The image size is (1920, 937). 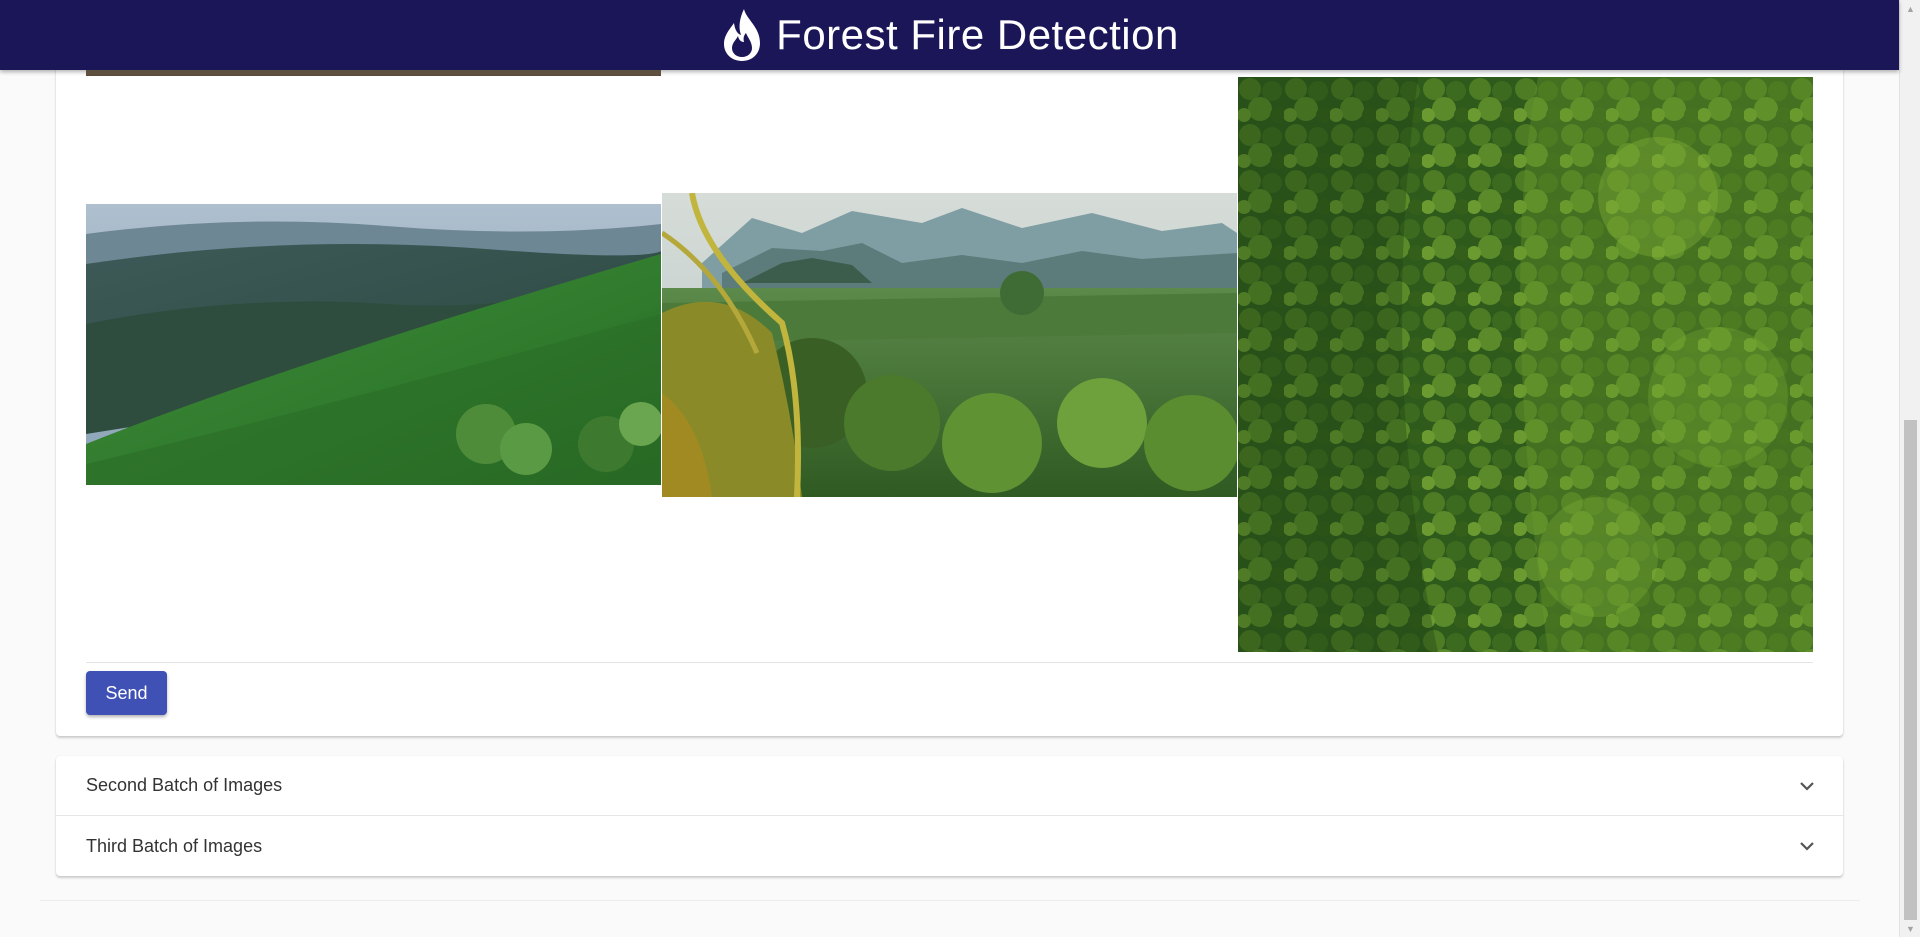 What do you see at coordinates (174, 845) in the screenshot?
I see `accordion-third-batch-label: Third Batch of Images` at bounding box center [174, 845].